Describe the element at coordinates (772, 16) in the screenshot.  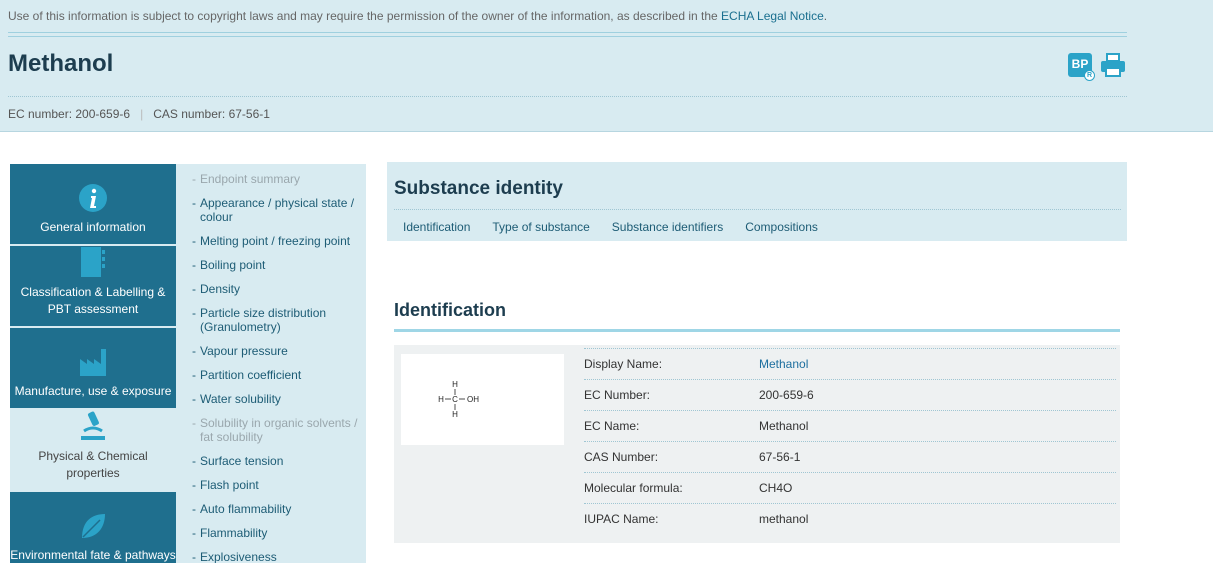
I see `legal-notice-link: ECHA Legal Notice` at that location.